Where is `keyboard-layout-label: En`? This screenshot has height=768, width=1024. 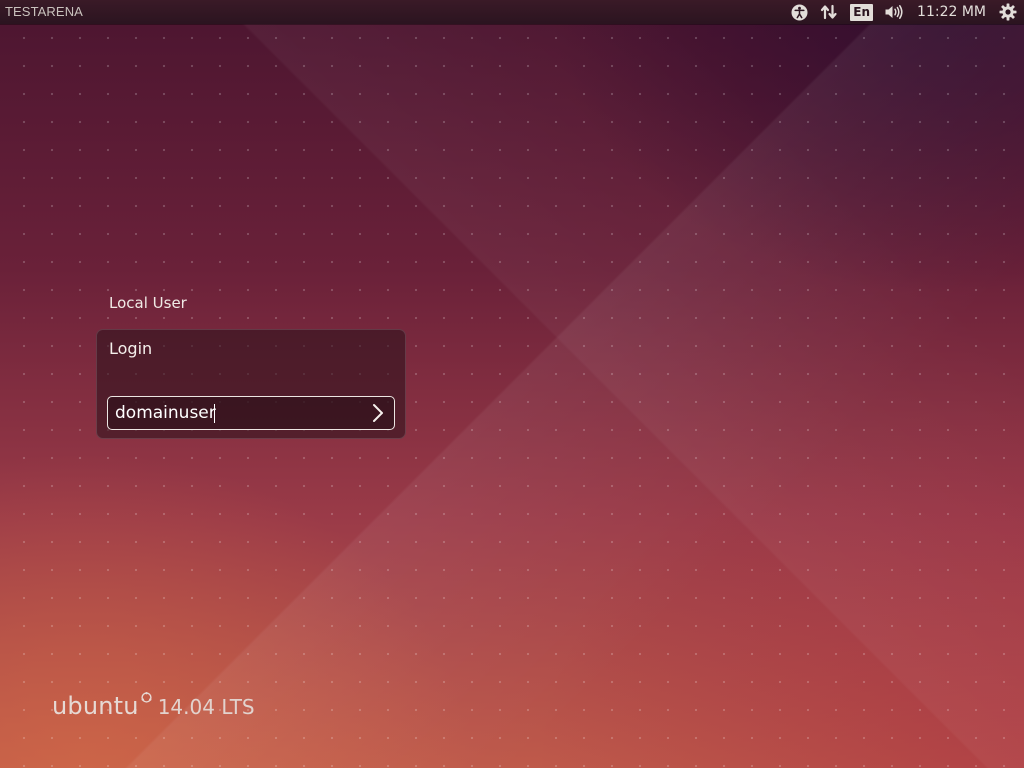
keyboard-layout-label: En is located at coordinates (862, 12).